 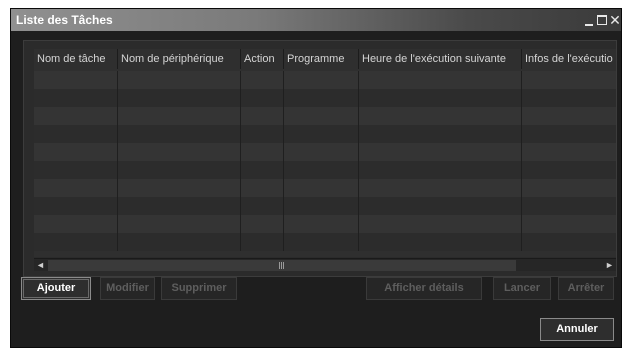 I want to click on column-header-action: Action, so click(x=262, y=59).